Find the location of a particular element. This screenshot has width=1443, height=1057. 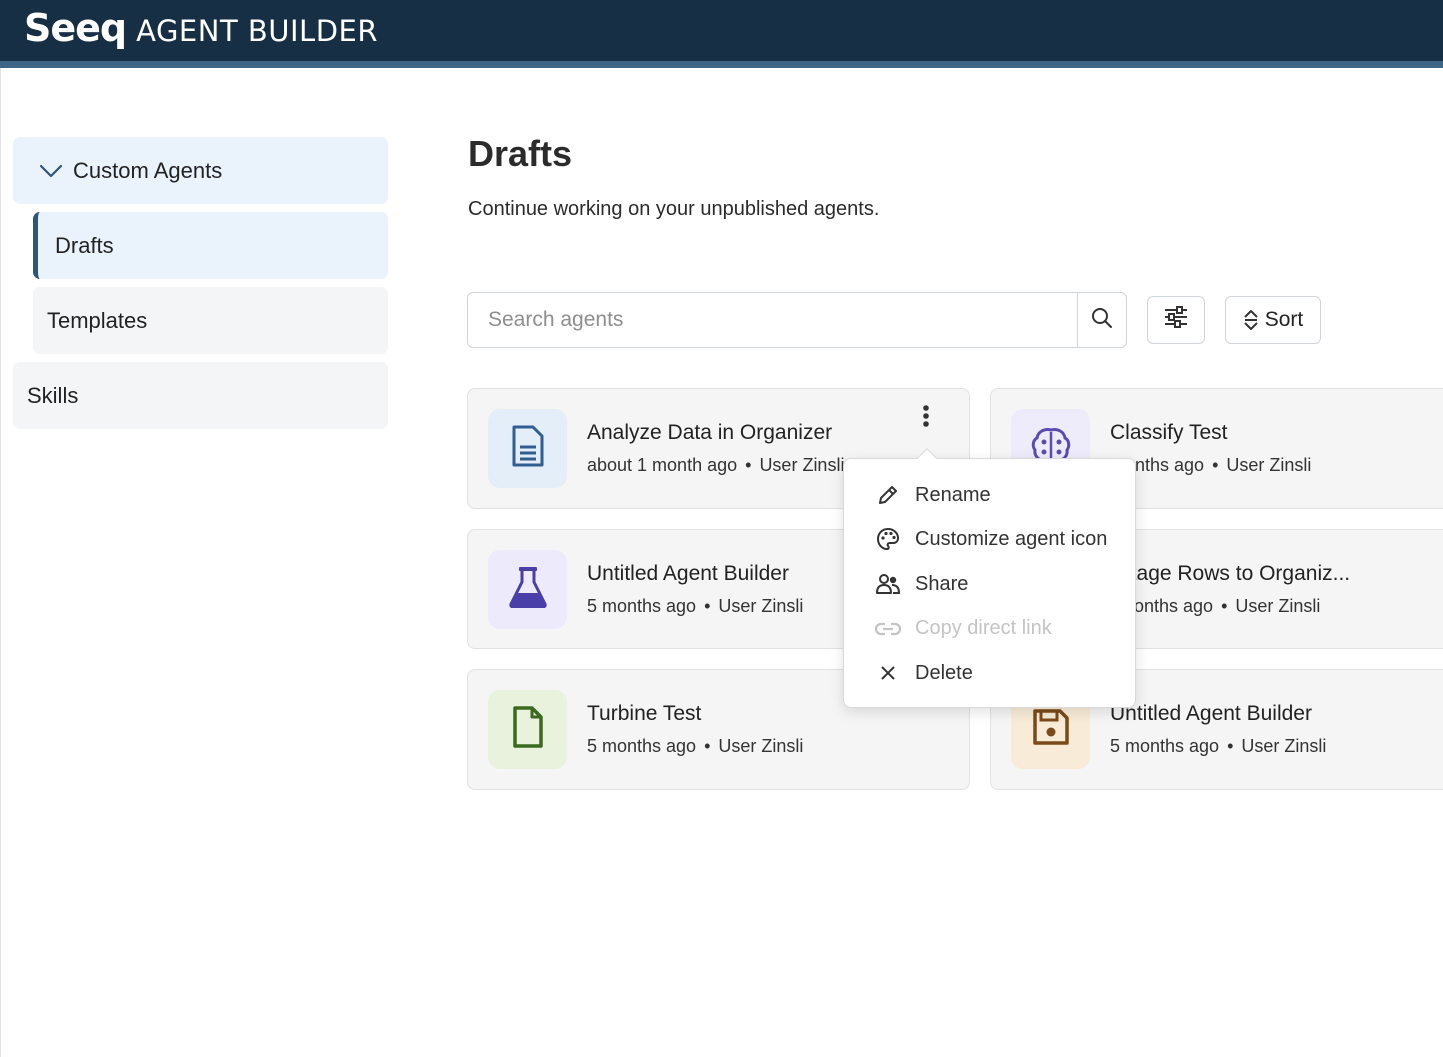

sidebar-item-drafts: Drafts is located at coordinates (210, 245).